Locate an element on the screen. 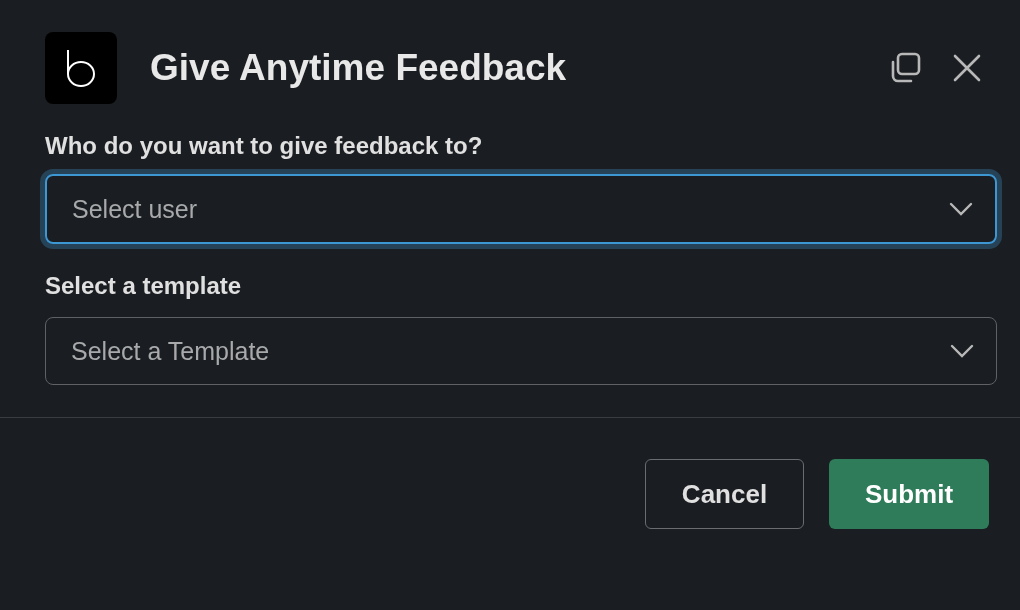 The image size is (1020, 610). select-field: Select a Template is located at coordinates (521, 351).